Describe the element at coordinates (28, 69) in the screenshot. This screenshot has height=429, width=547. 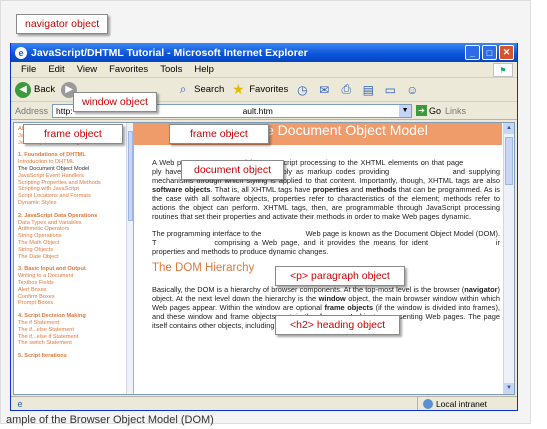
I see `menu-file: File` at that location.